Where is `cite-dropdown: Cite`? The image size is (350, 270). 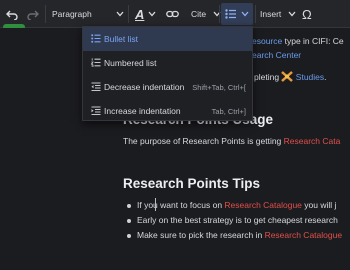
cite-dropdown: Cite is located at coordinates (206, 14).